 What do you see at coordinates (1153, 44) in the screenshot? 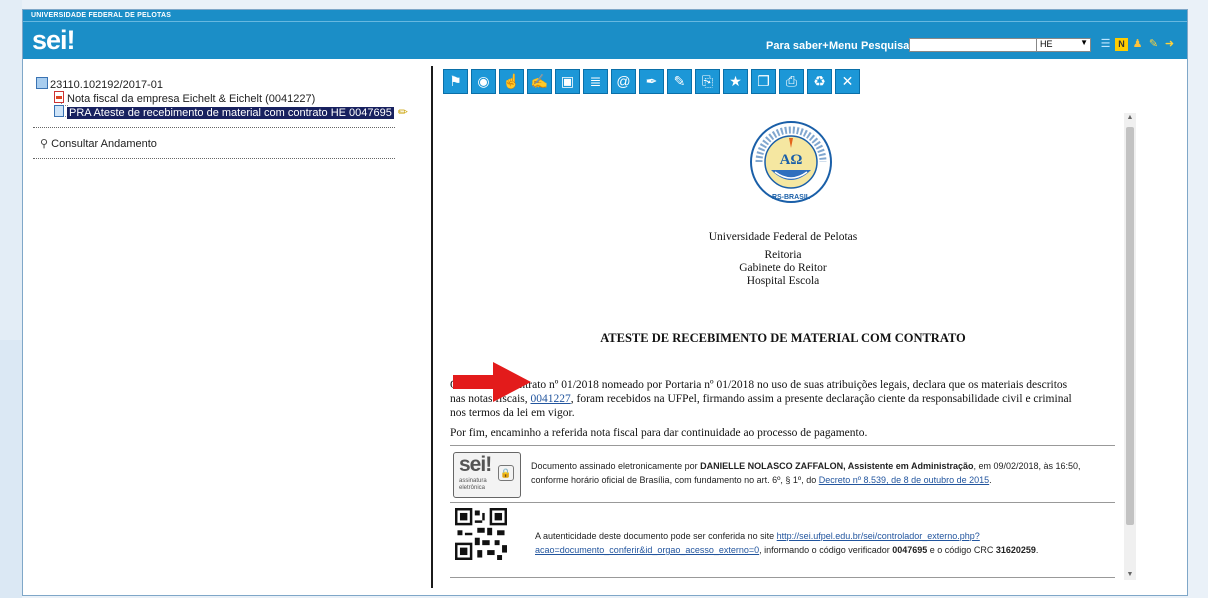
I see `wrench-icon: ✎` at bounding box center [1153, 44].